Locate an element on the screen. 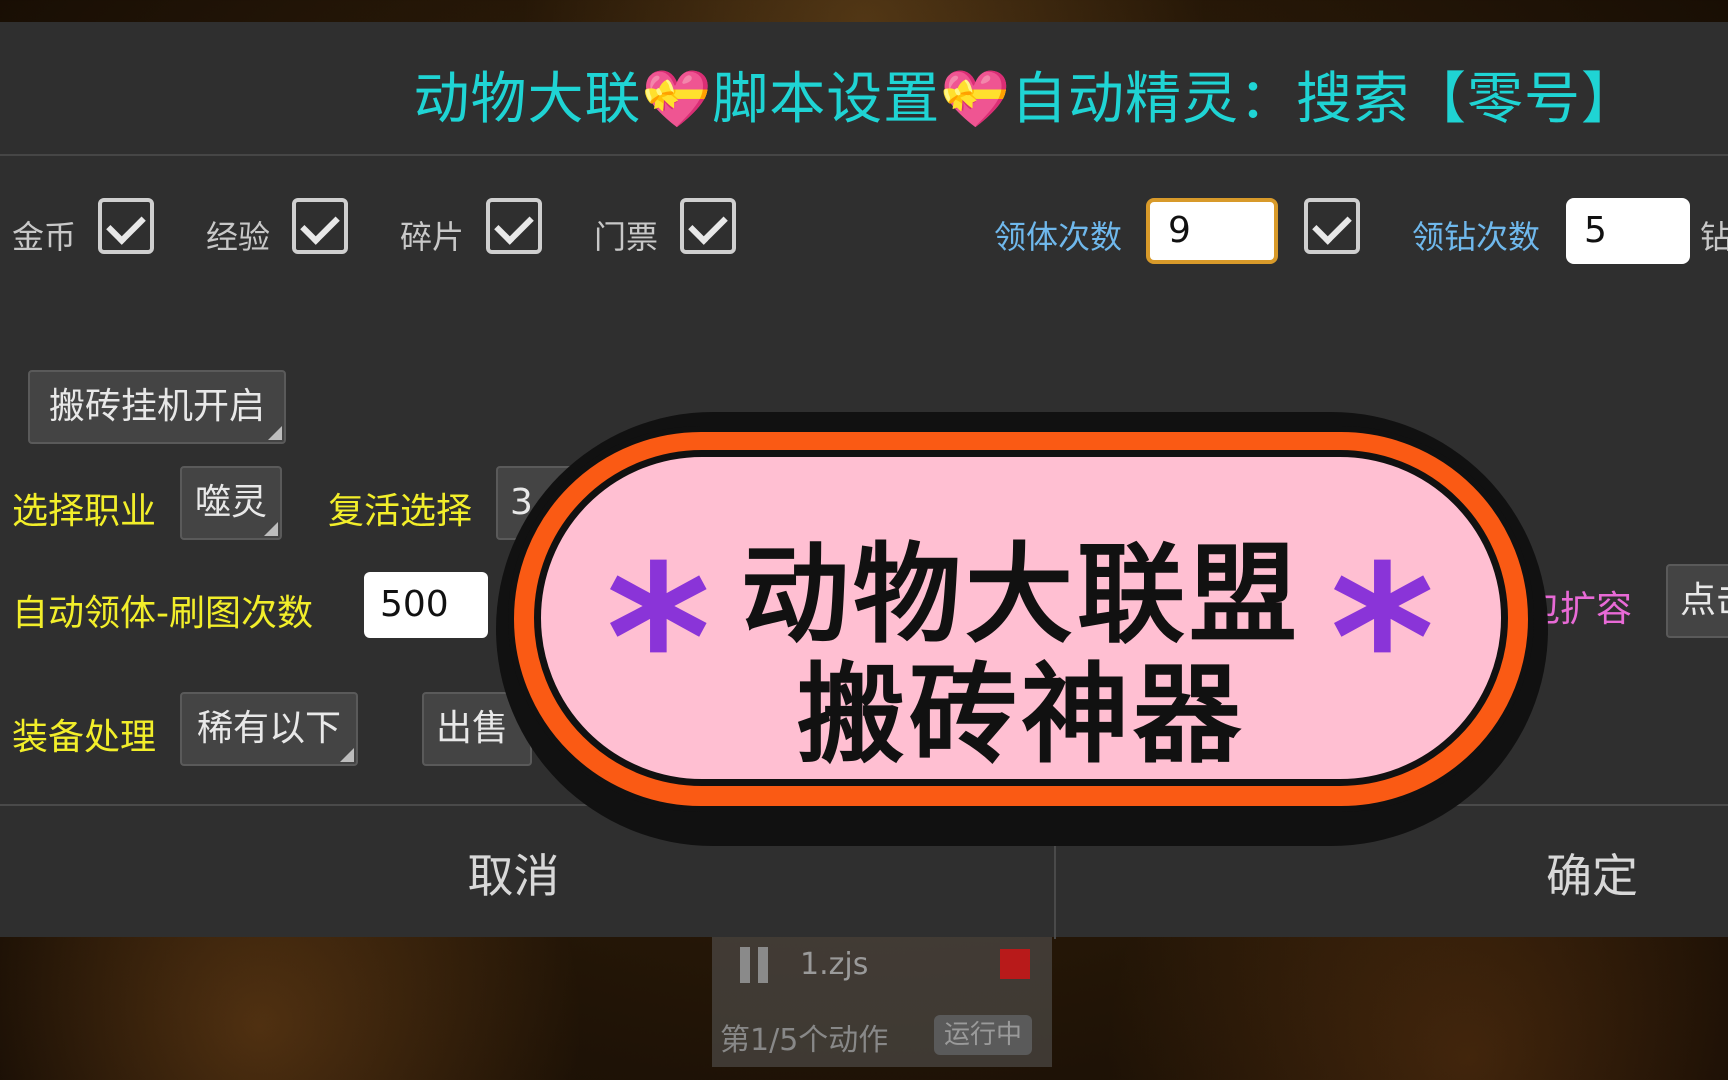 The height and width of the screenshot is (1080, 1728). auto-stamina-label: 自动领体-刷图次数 is located at coordinates (162, 613).